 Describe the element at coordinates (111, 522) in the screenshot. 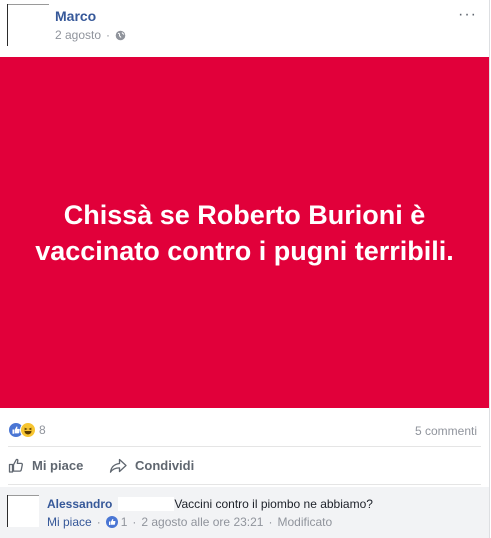

I see `like-icon` at that location.